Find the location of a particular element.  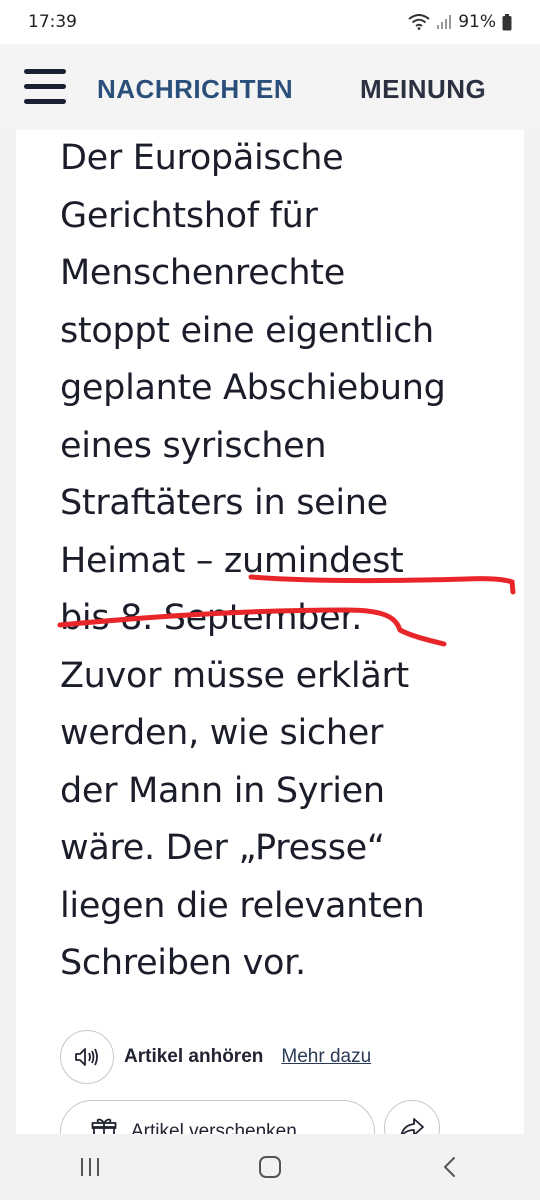

app-header: NACHRICHTEN MEINUNG is located at coordinates (270, 87).